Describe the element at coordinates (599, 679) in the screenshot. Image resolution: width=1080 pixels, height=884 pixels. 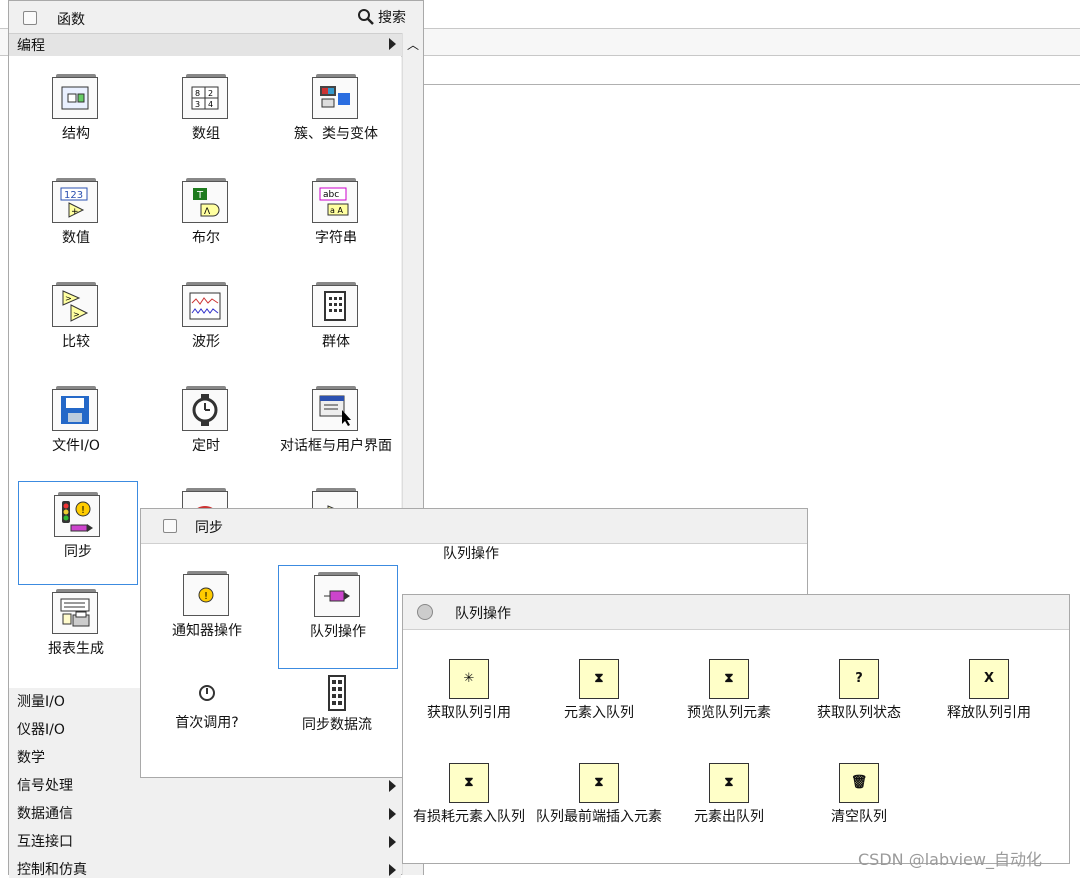
I see `enqueue-icon: ⧗` at that location.